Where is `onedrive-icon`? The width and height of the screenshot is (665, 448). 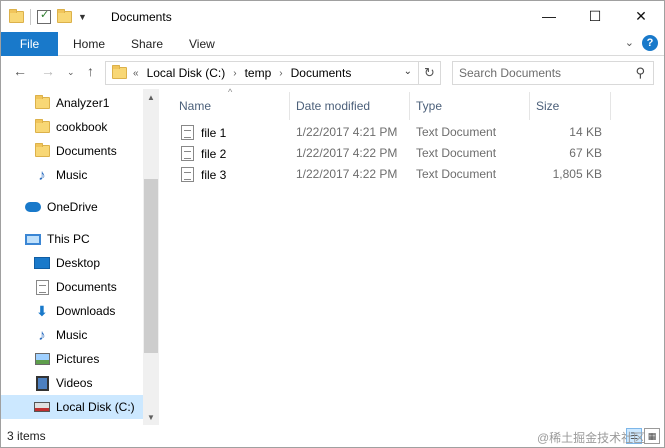 onedrive-icon is located at coordinates (33, 207).